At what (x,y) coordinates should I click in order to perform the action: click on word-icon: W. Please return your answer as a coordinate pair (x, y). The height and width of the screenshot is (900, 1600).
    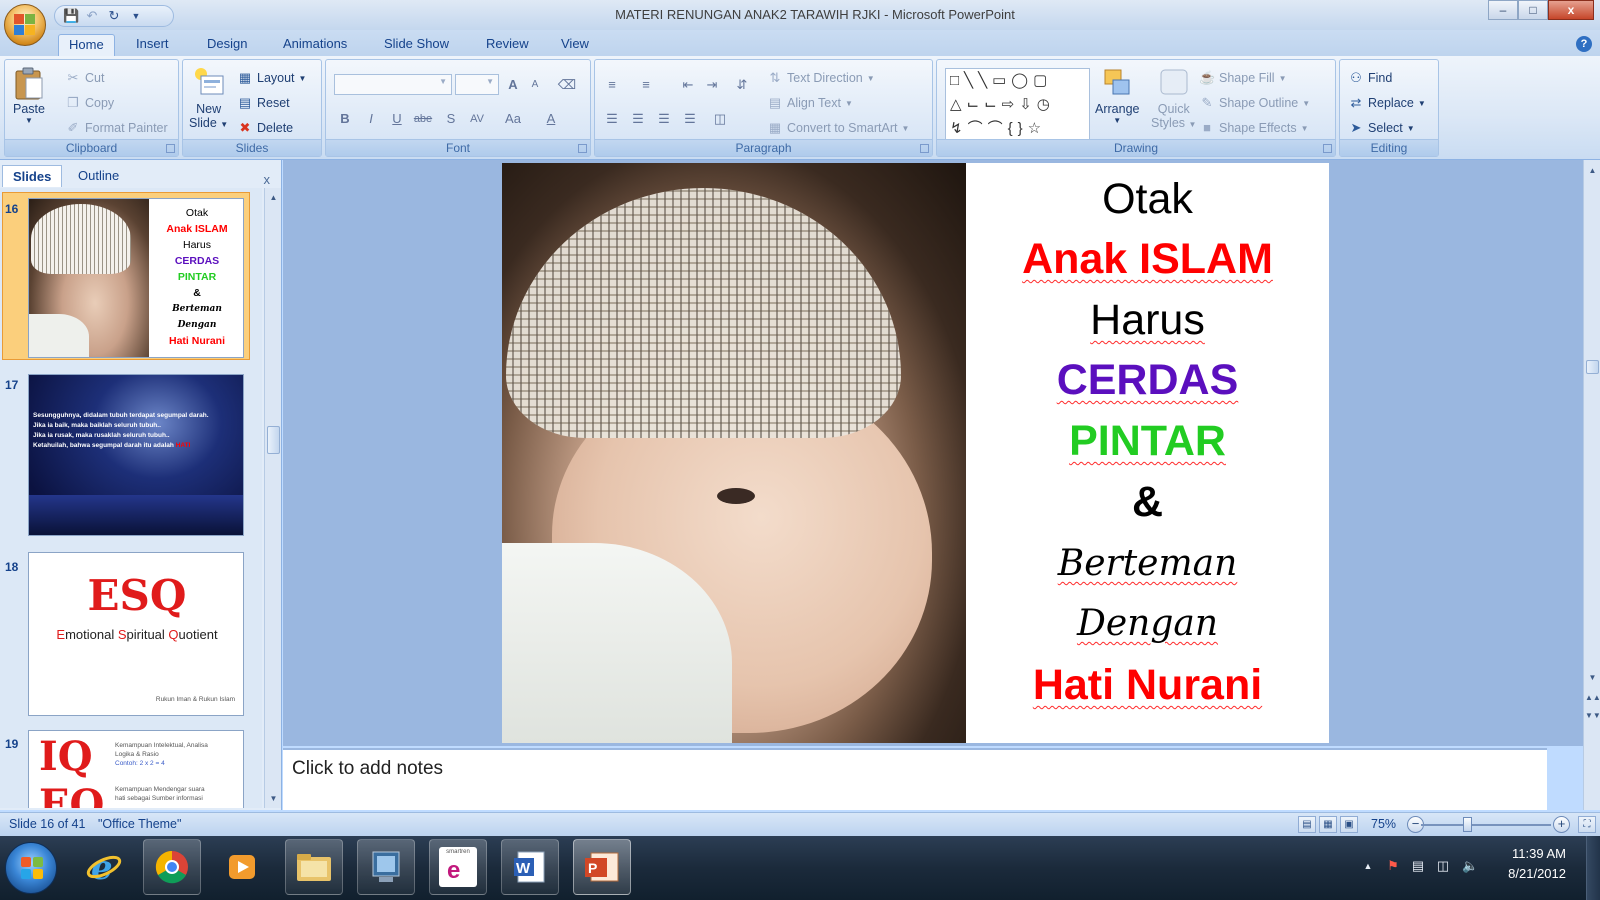
    Looking at the image, I should click on (530, 867).